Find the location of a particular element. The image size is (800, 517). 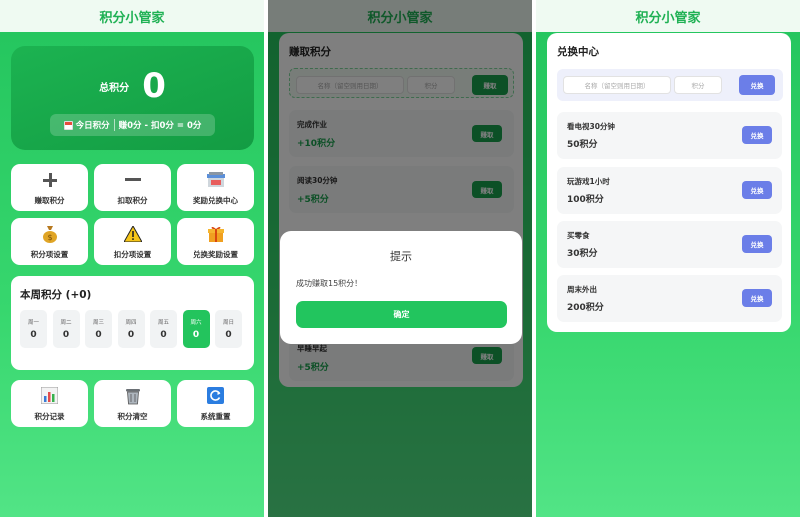

reward-cost: 50积分 is located at coordinates (582, 145).